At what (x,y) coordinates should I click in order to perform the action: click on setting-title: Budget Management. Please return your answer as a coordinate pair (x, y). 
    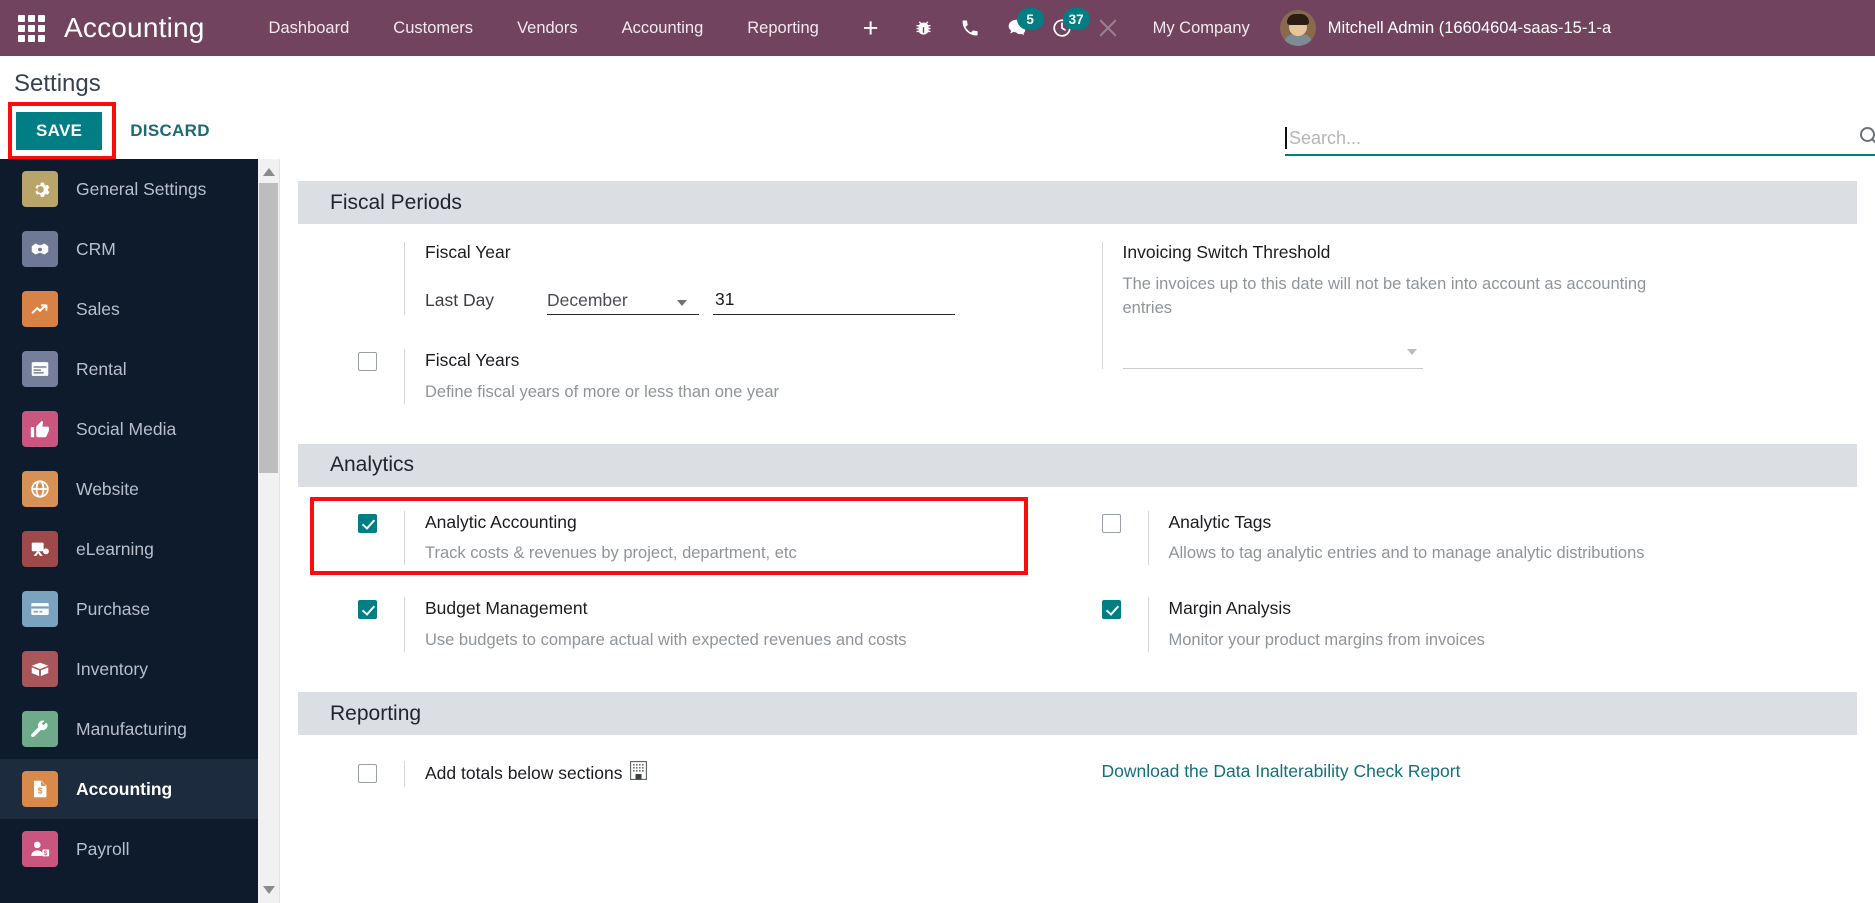
    Looking at the image, I should click on (506, 608).